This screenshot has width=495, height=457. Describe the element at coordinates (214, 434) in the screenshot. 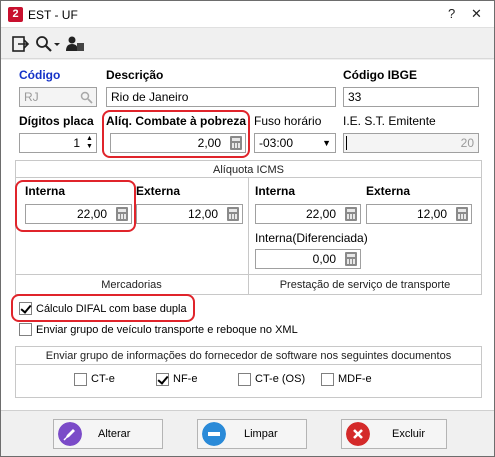

I see `minus-icon` at that location.